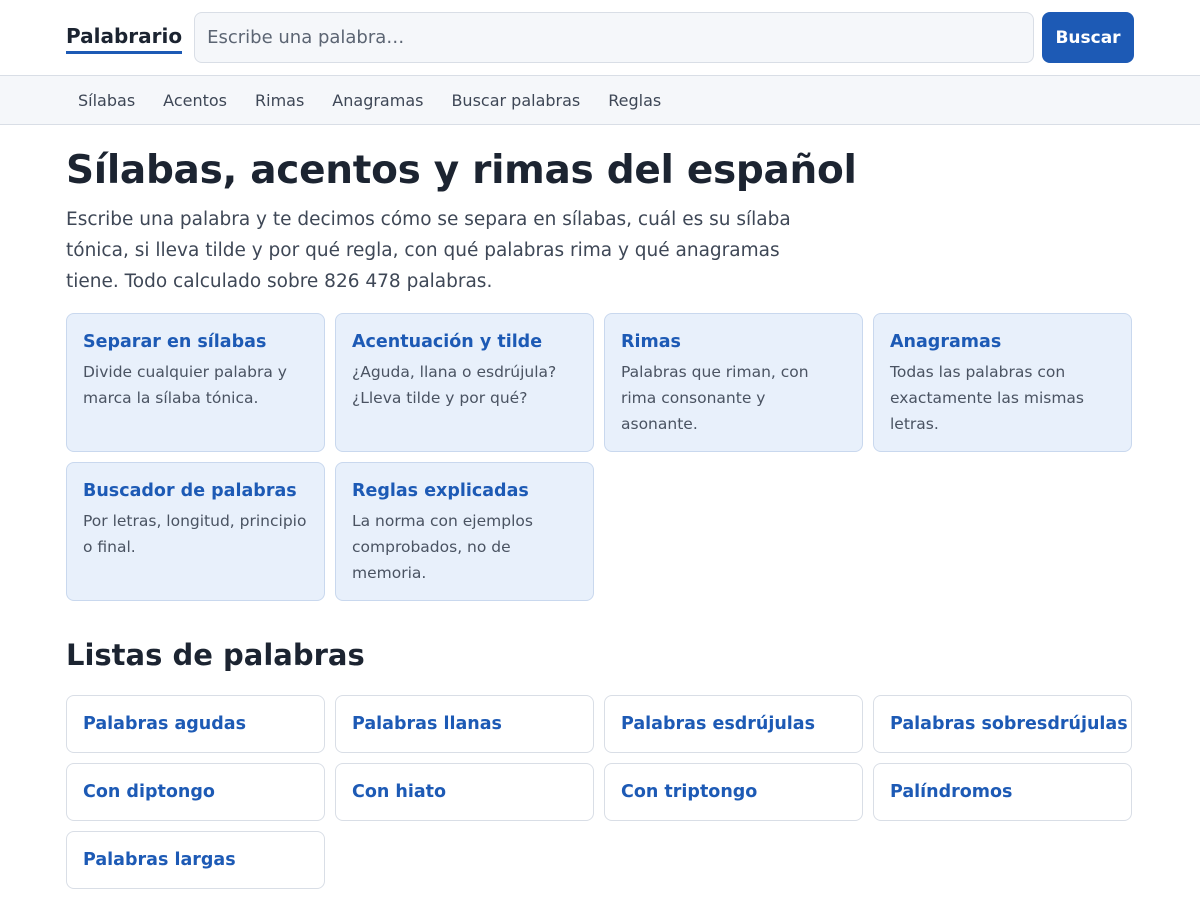 The width and height of the screenshot is (1200, 900). I want to click on nav-item-acentos: Acentos, so click(195, 100).